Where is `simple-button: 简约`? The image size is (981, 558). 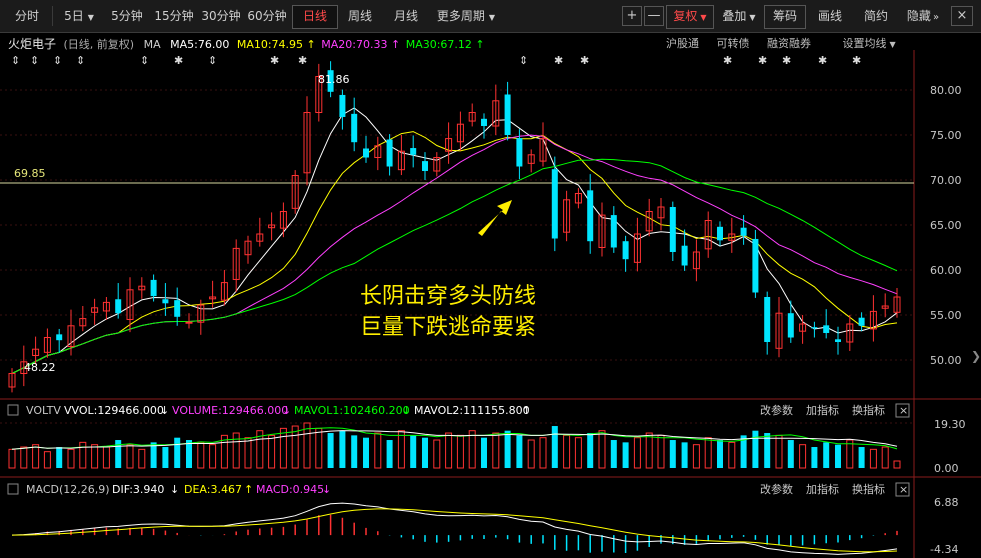
simple-button: 简约 is located at coordinates (876, 16).